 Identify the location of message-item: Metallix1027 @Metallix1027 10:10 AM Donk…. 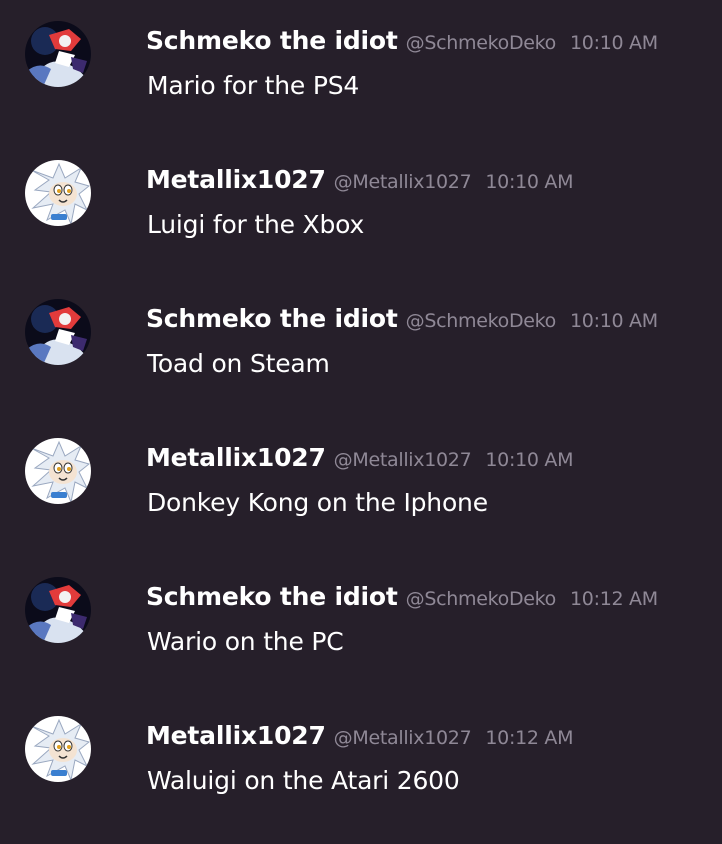
(361, 477).